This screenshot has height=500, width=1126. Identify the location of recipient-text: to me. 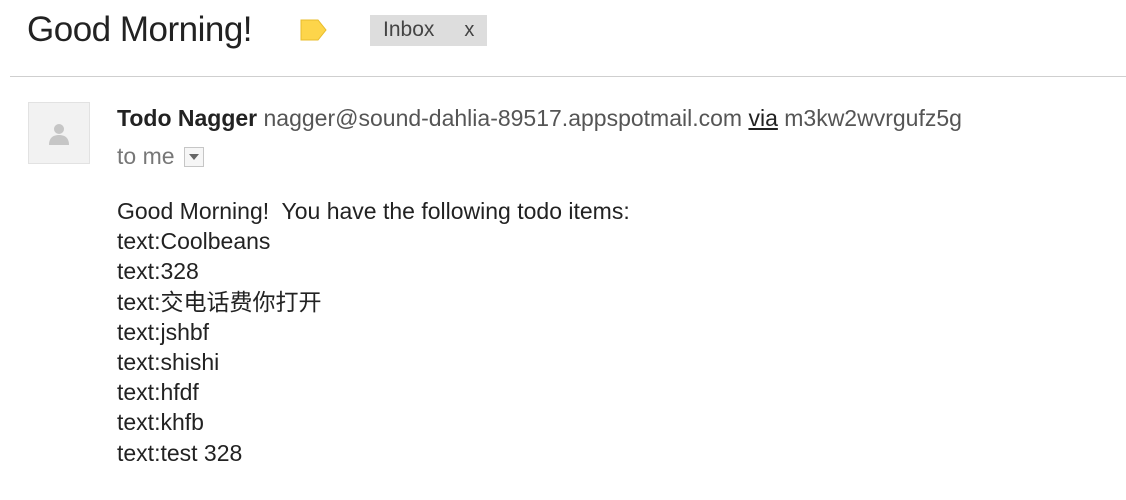
(146, 156).